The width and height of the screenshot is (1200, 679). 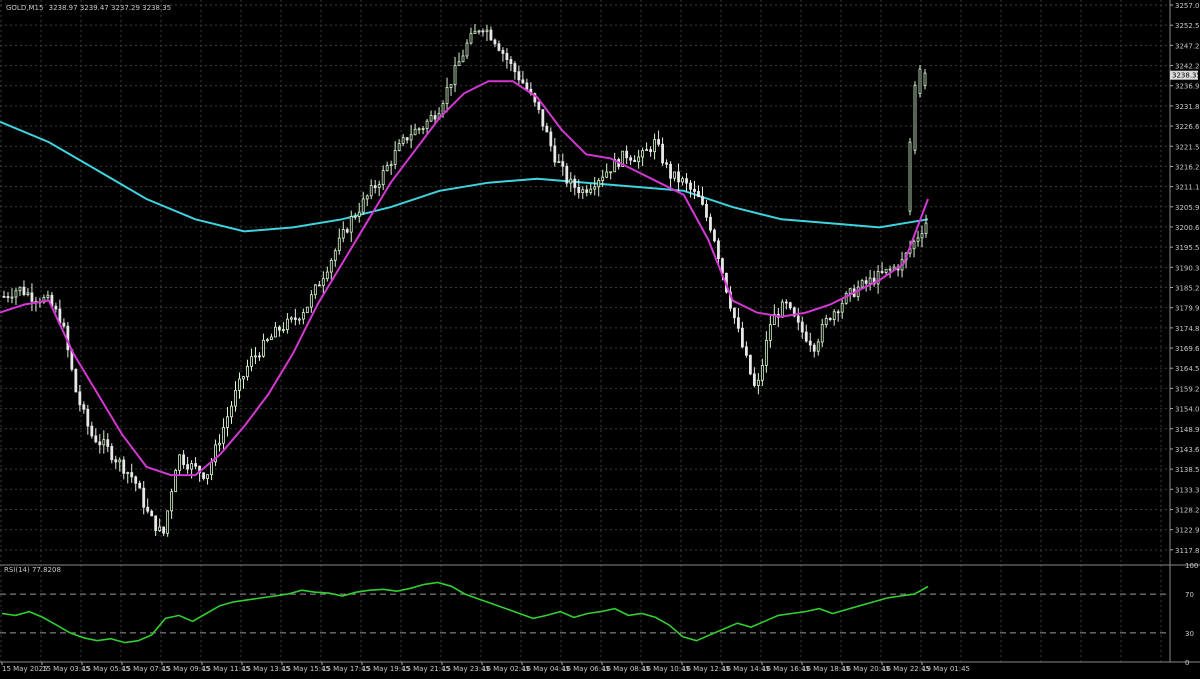 What do you see at coordinates (110, 8) in the screenshot?
I see `ohlc-values: 3238.97 3239.47 3237.29 3238.35` at bounding box center [110, 8].